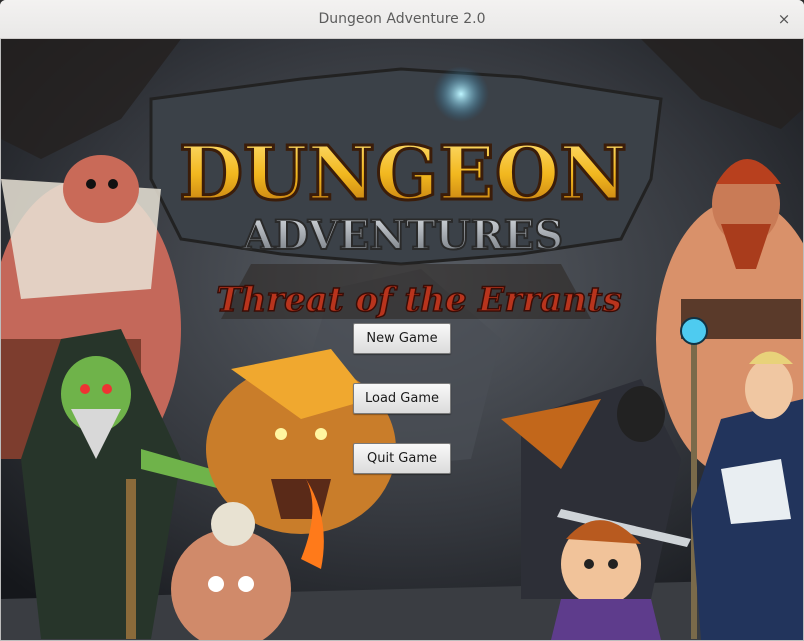  I want to click on logo-line2: ADVENTURES, so click(402, 235).